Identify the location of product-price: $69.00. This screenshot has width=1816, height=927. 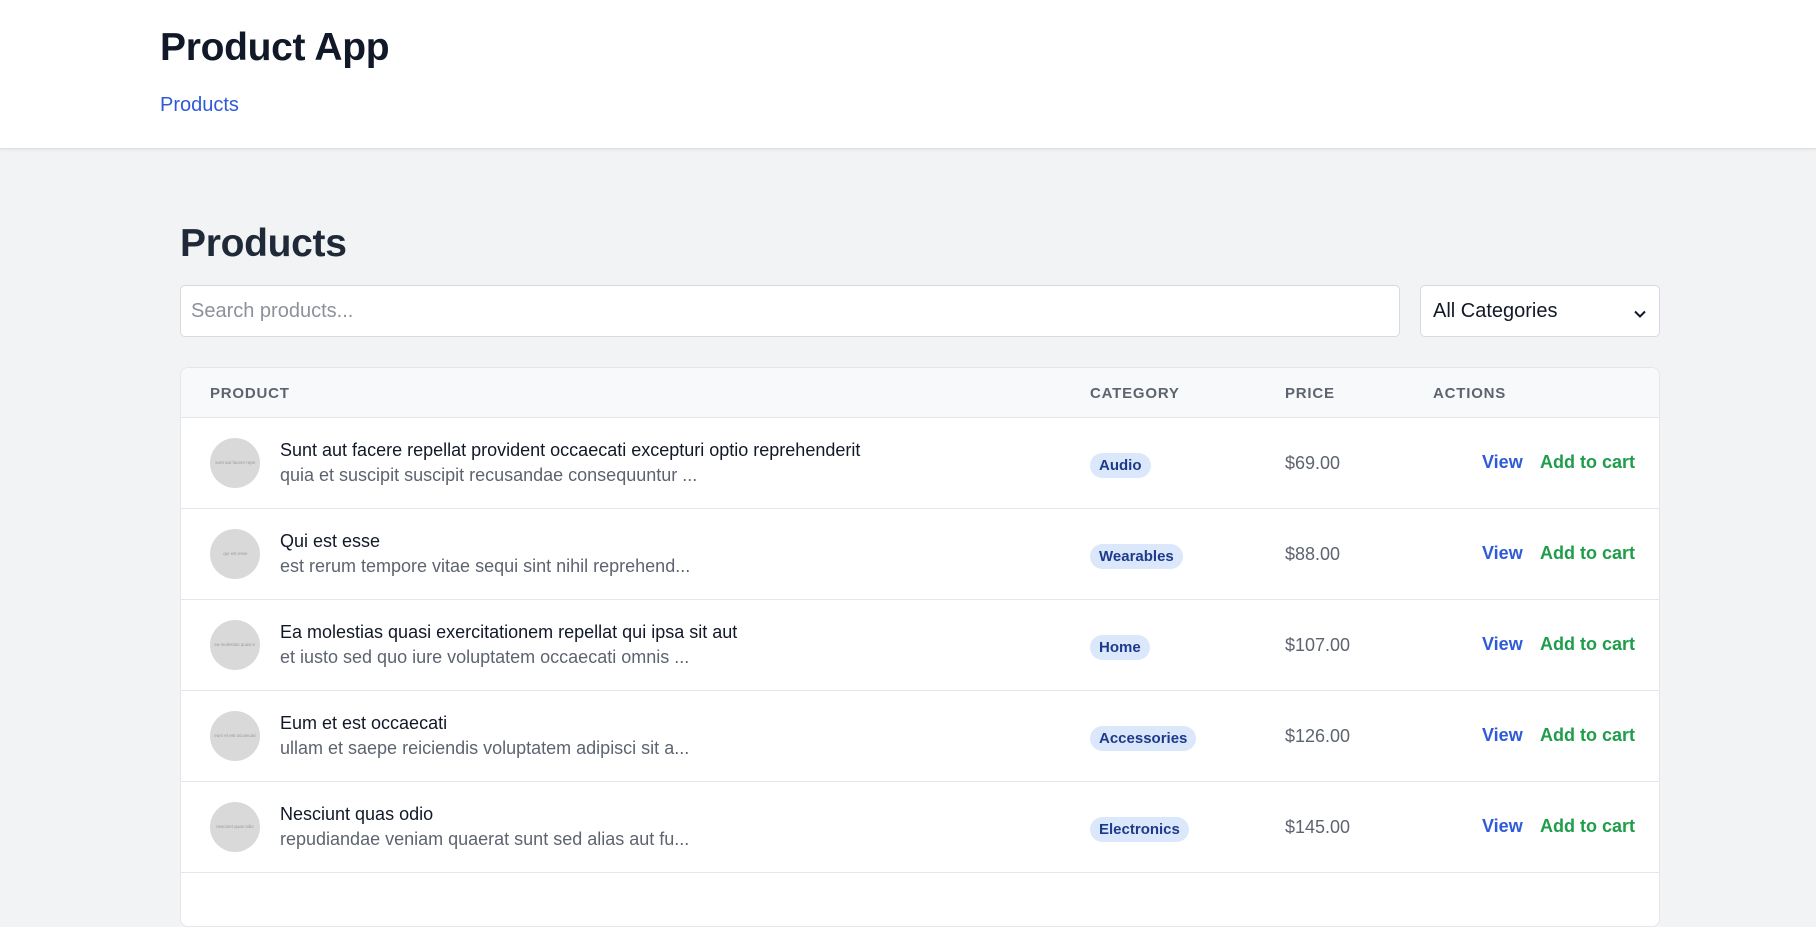
(1313, 463).